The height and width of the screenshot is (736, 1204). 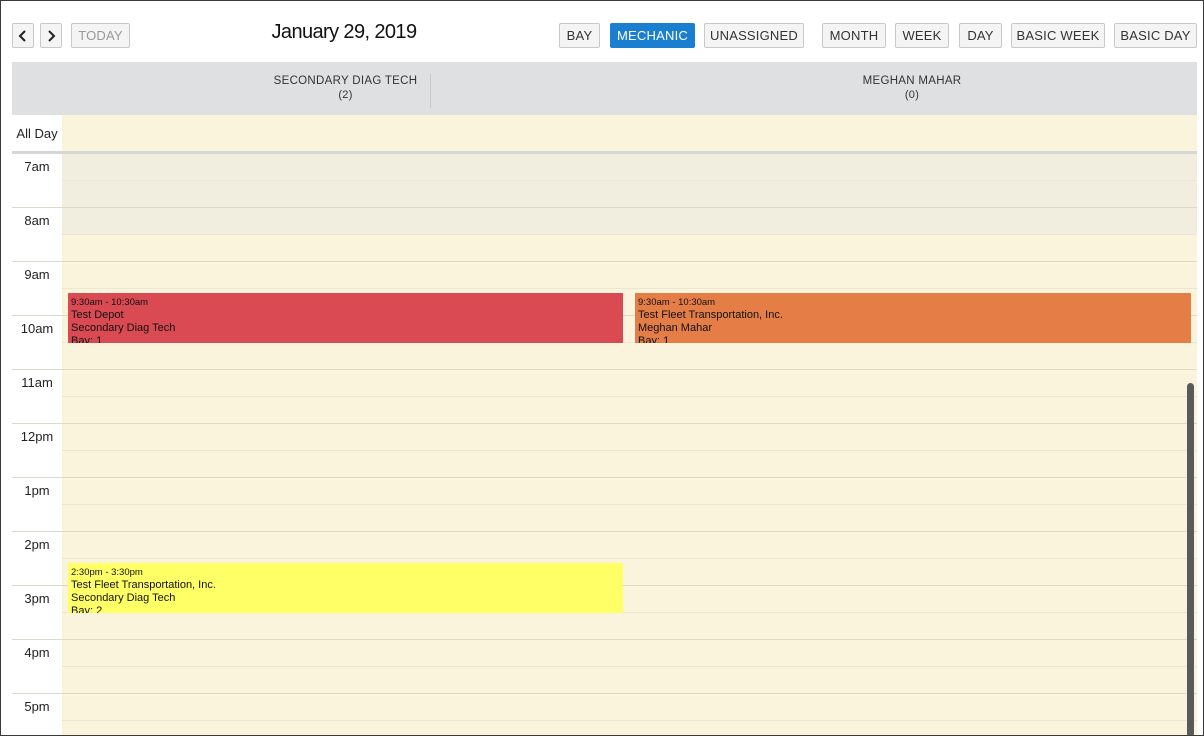 What do you see at coordinates (37, 436) in the screenshot?
I see `time-label: 12pm` at bounding box center [37, 436].